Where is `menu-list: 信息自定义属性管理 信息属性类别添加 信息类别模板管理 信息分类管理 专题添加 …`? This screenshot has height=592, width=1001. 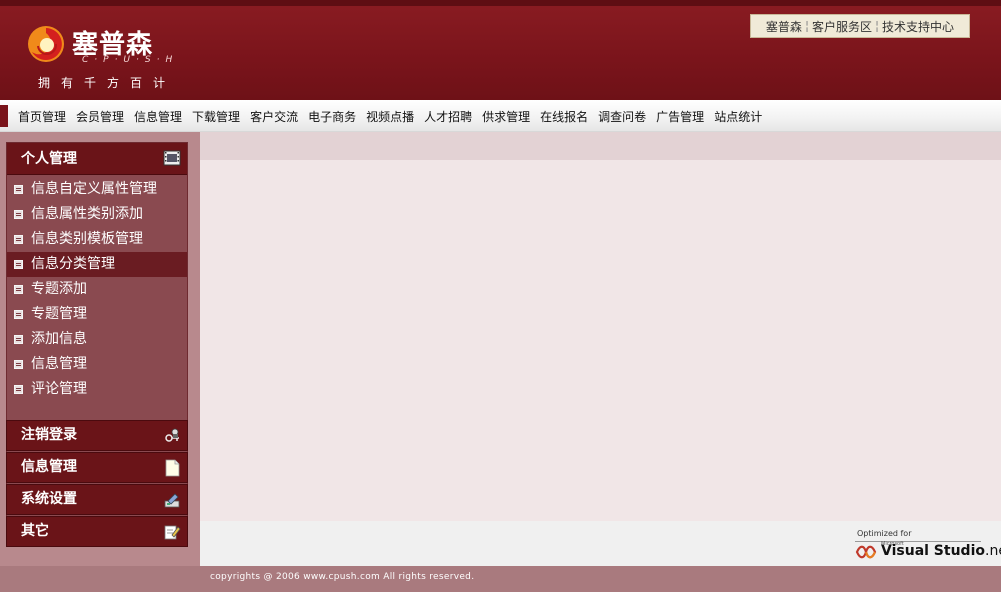 menu-list: 信息自定义属性管理 信息属性类别添加 信息类别模板管理 信息分类管理 专题添加 … is located at coordinates (97, 288).